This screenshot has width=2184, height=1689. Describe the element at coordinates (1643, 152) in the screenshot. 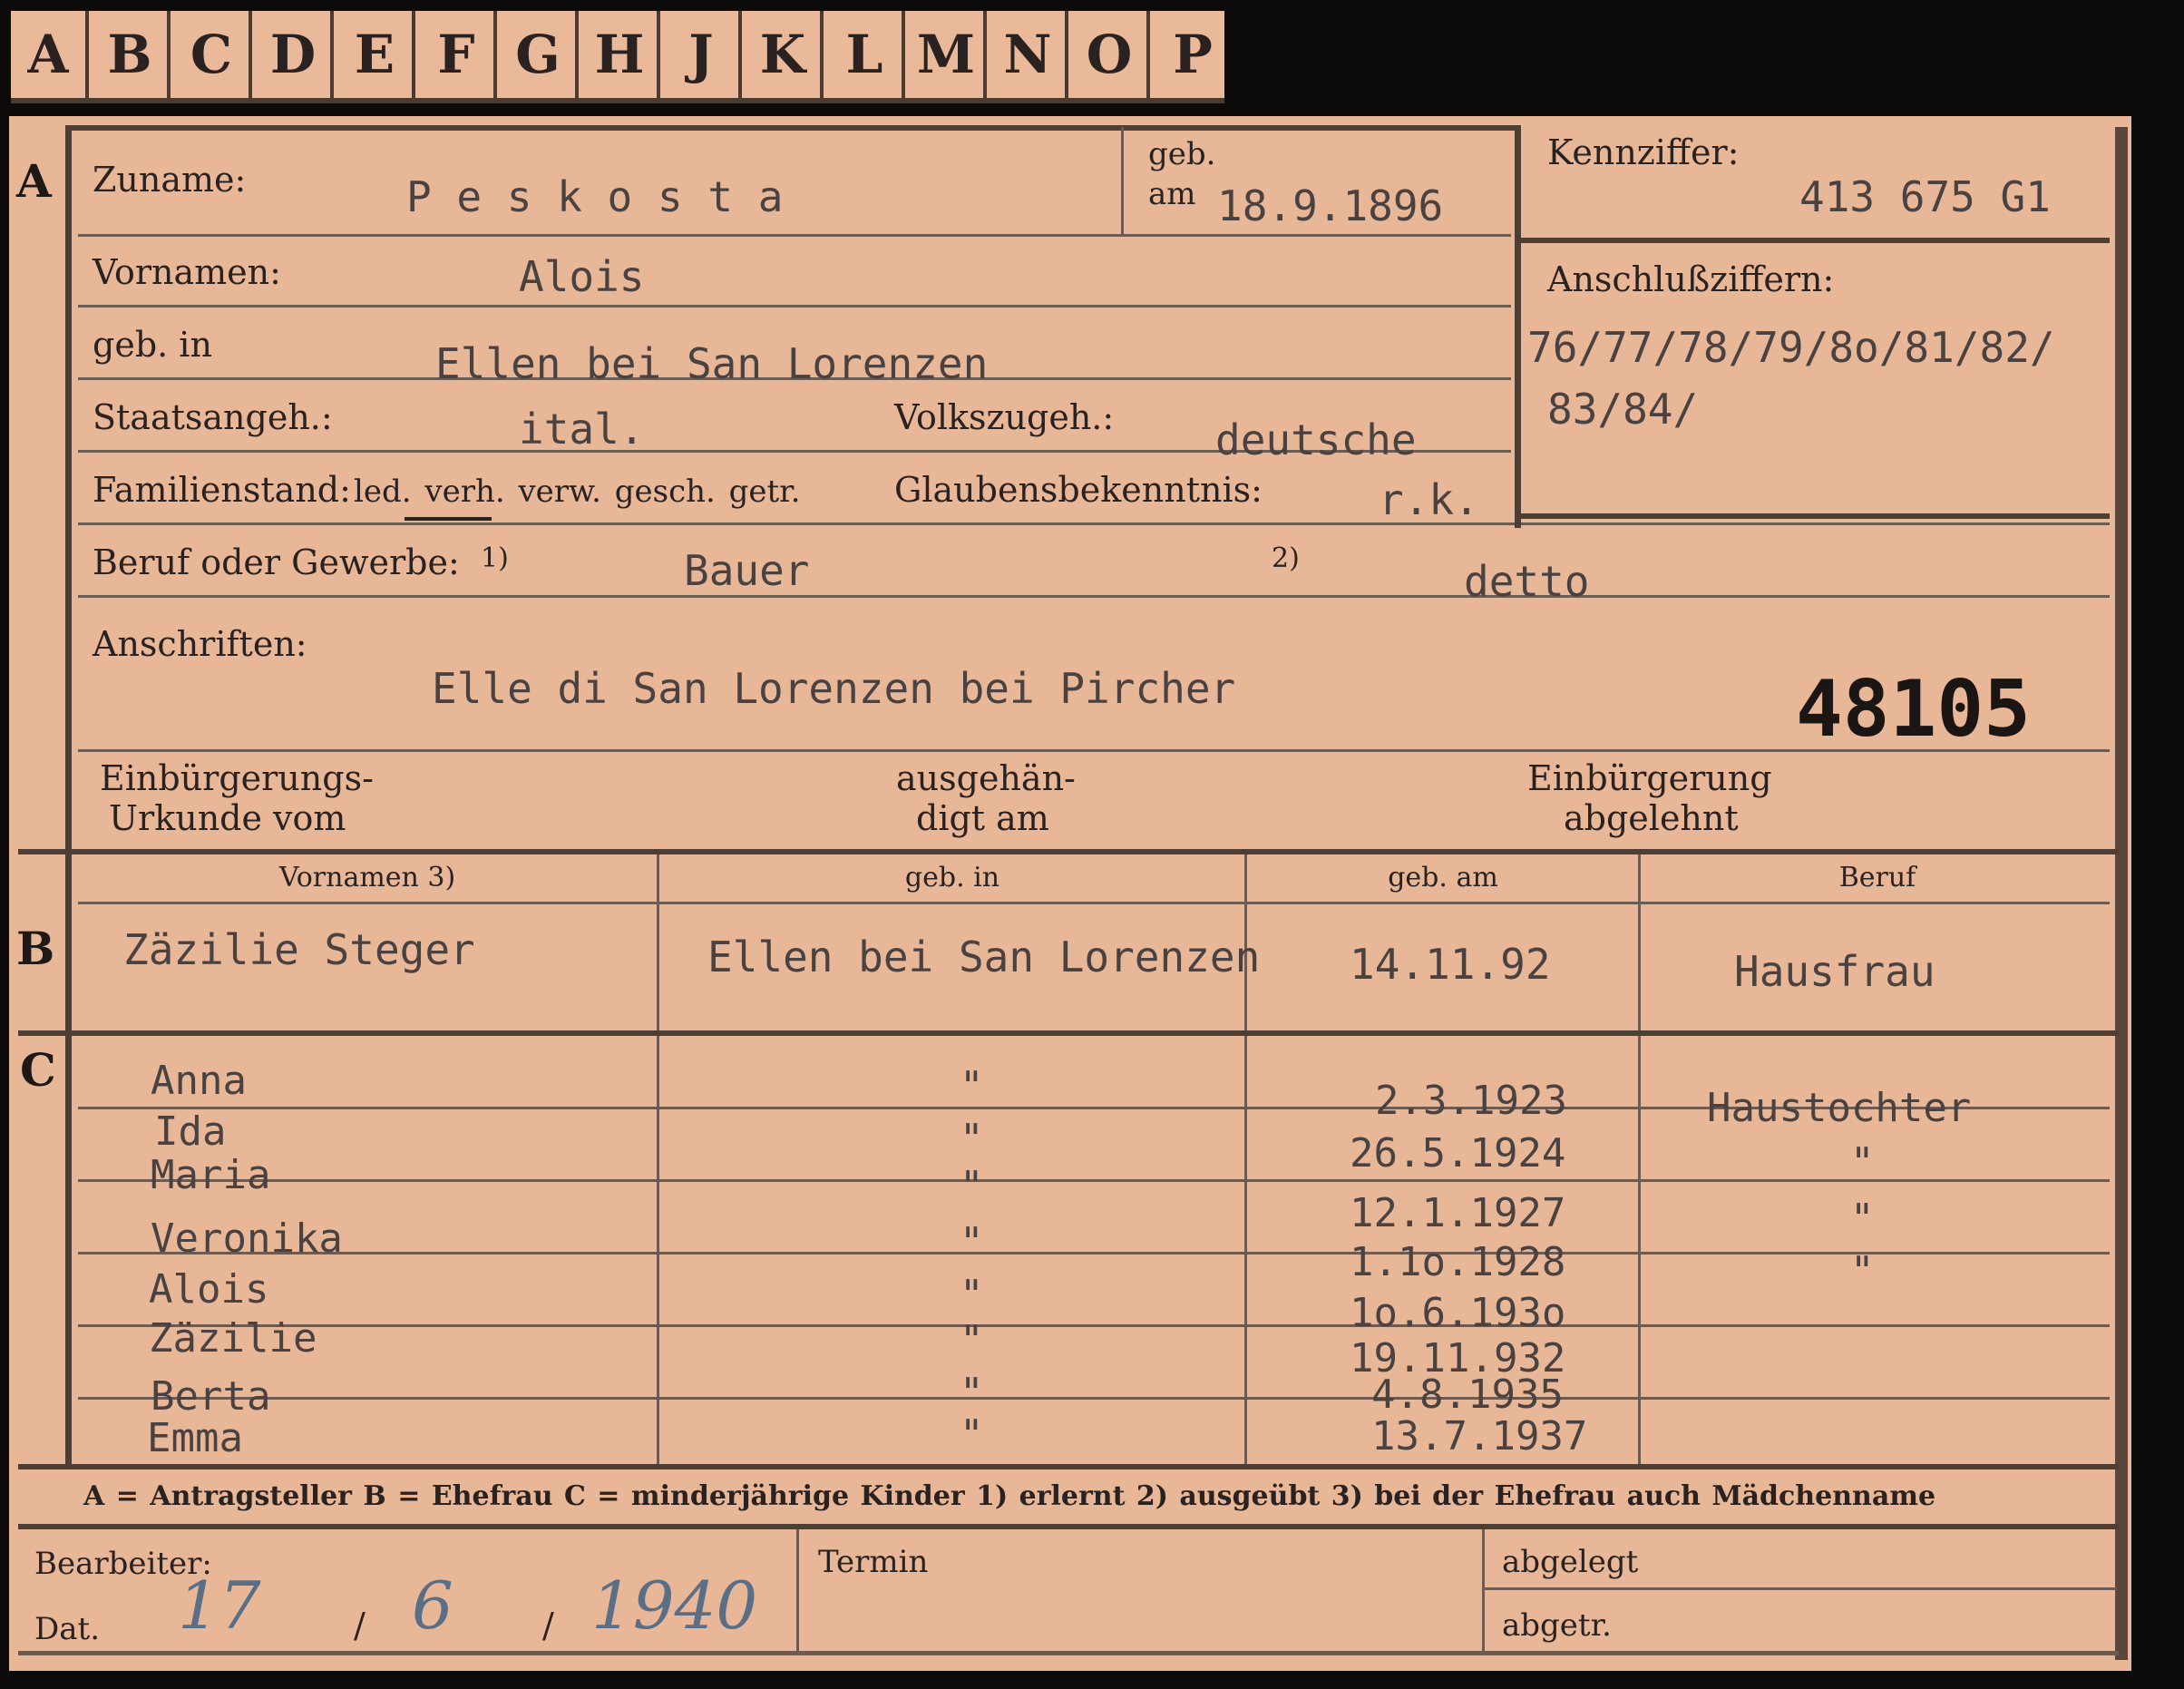

I see `ident-label: Kennziffer:` at that location.